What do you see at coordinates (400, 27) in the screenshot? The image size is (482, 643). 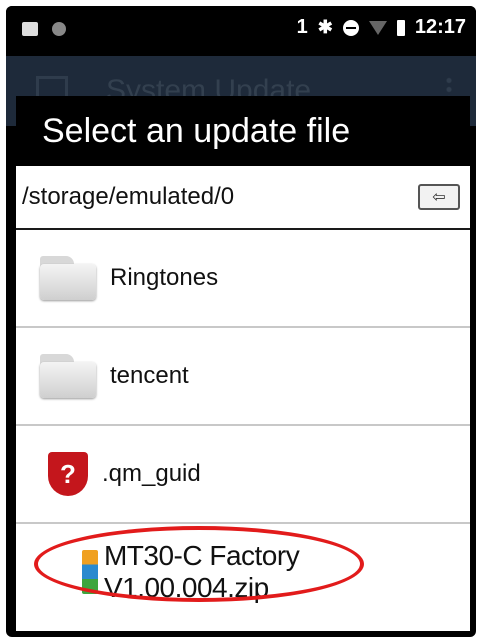 I see `battery-icon` at bounding box center [400, 27].